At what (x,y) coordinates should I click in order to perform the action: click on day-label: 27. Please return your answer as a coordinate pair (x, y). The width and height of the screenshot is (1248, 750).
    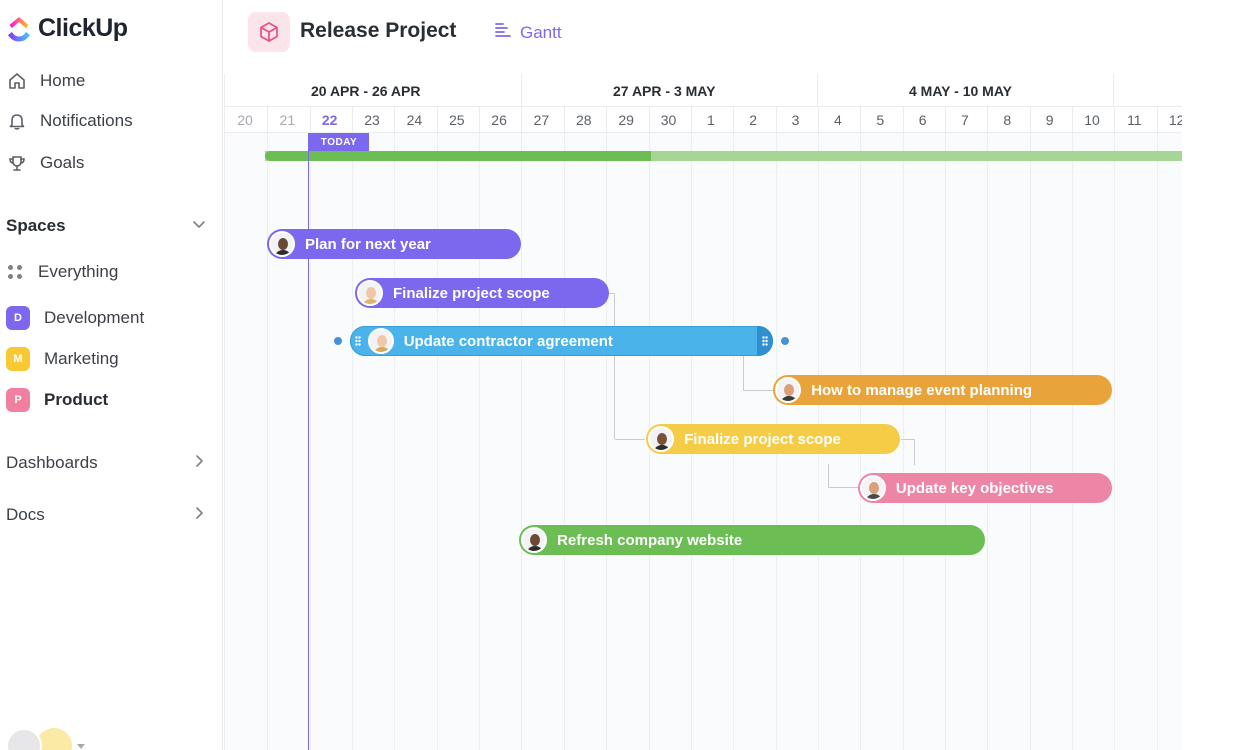
    Looking at the image, I should click on (541, 120).